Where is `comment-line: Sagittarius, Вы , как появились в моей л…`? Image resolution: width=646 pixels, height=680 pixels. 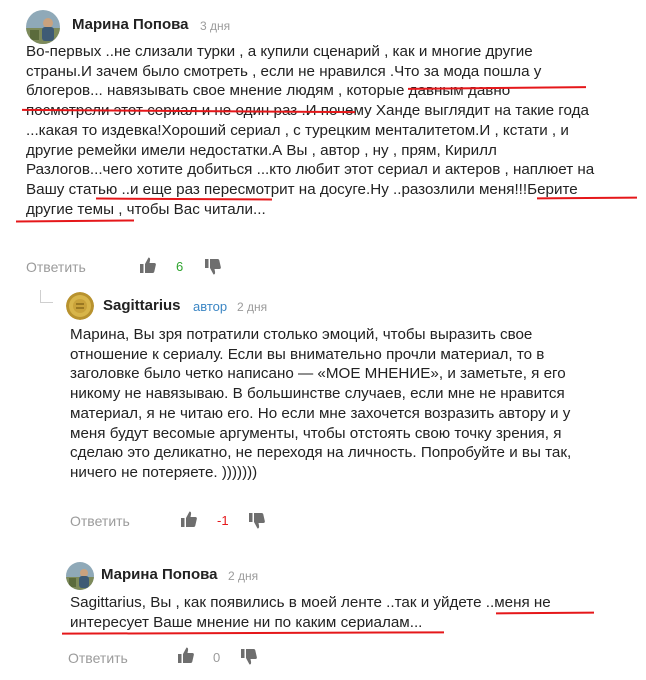
comment-line: Sagittarius, Вы , как появились в моей л… is located at coordinates (310, 602).